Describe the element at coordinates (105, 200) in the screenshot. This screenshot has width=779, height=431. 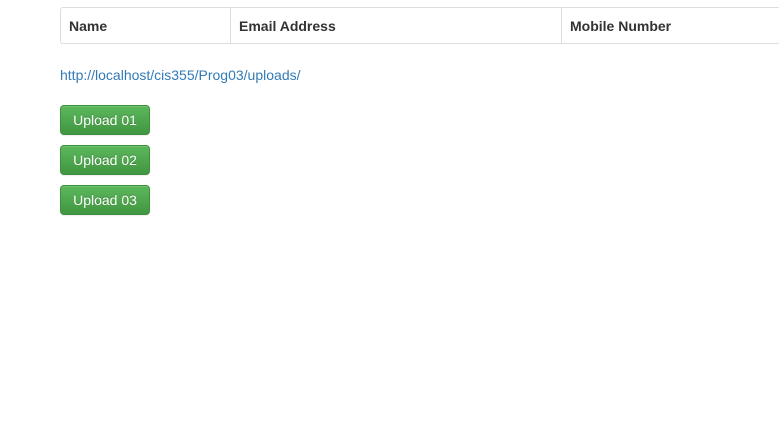
I see `upload-03-button: Upload 03` at that location.